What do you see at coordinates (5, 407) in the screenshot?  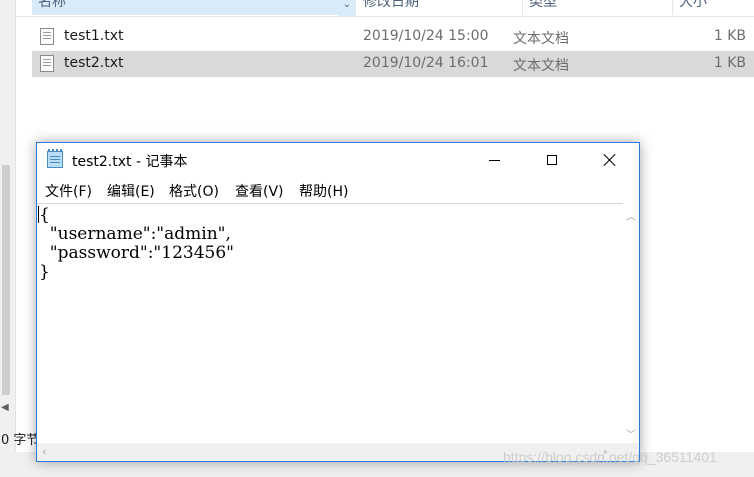 I see `scroll-left-arrow-icon: ◀` at bounding box center [5, 407].